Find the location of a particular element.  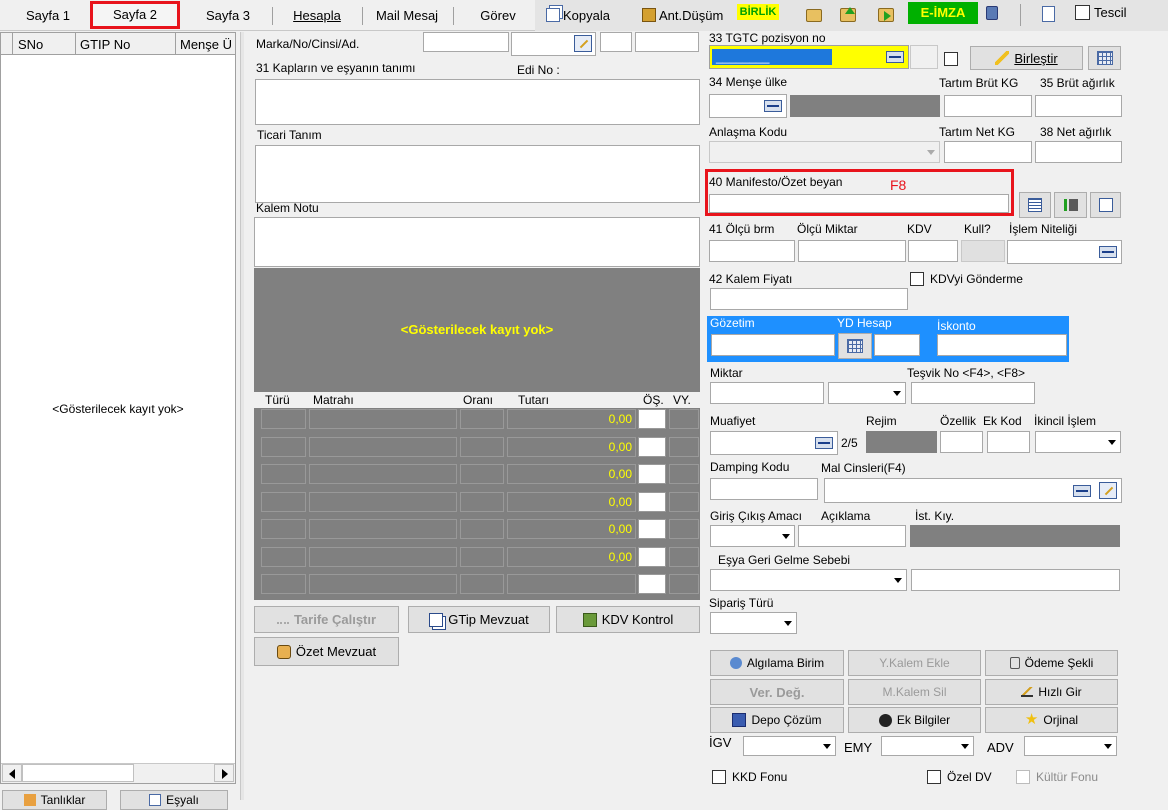

tarife-calistir-button: Tarife Çalıştır is located at coordinates (326, 619).